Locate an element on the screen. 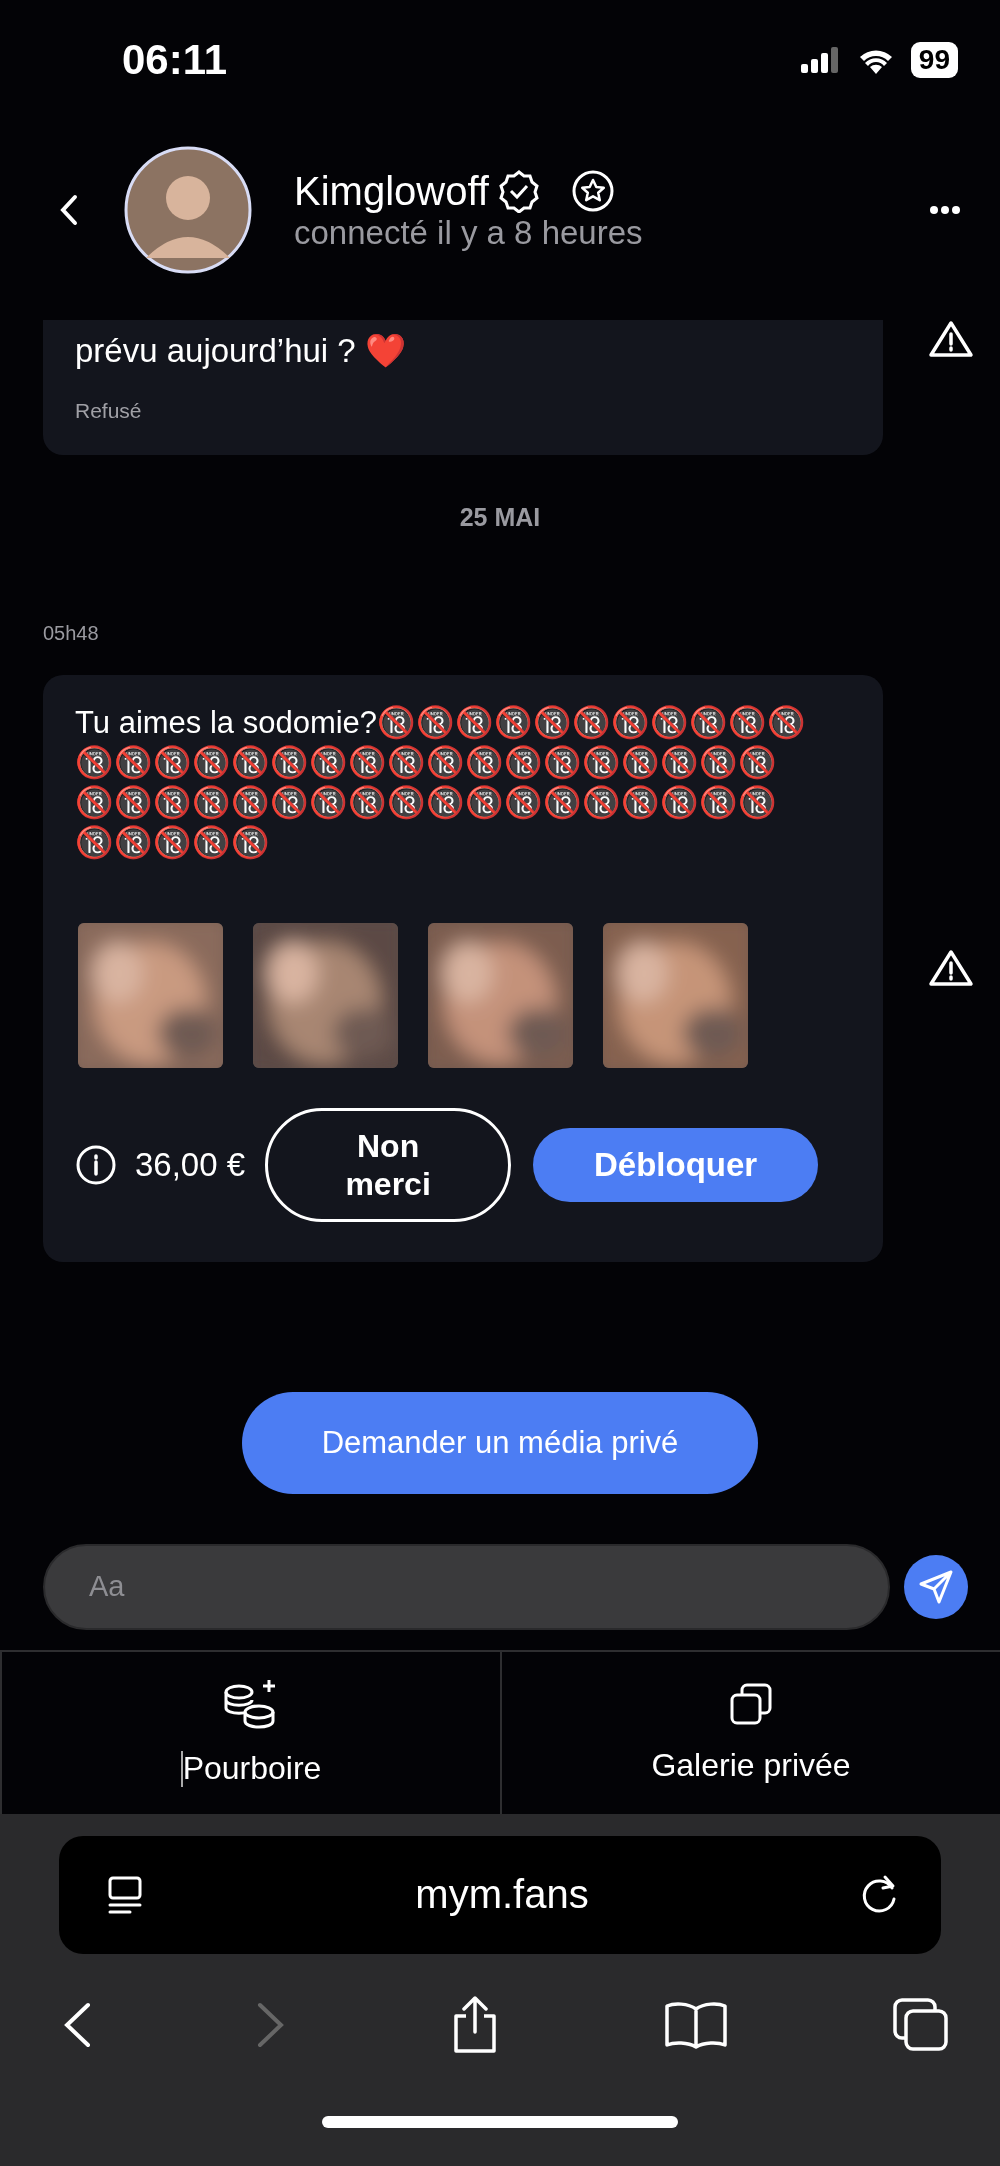 Image resolution: width=1000 pixels, height=2166 pixels. last-seen: connecté il y a 8 heures is located at coordinates (469, 232).